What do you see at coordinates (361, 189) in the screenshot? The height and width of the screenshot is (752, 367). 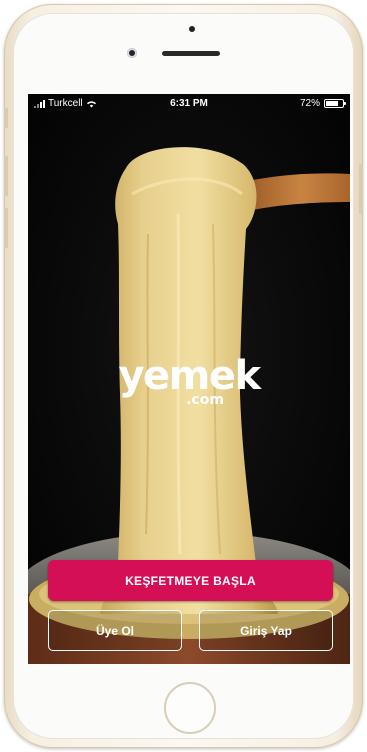 I see `power-button` at bounding box center [361, 189].